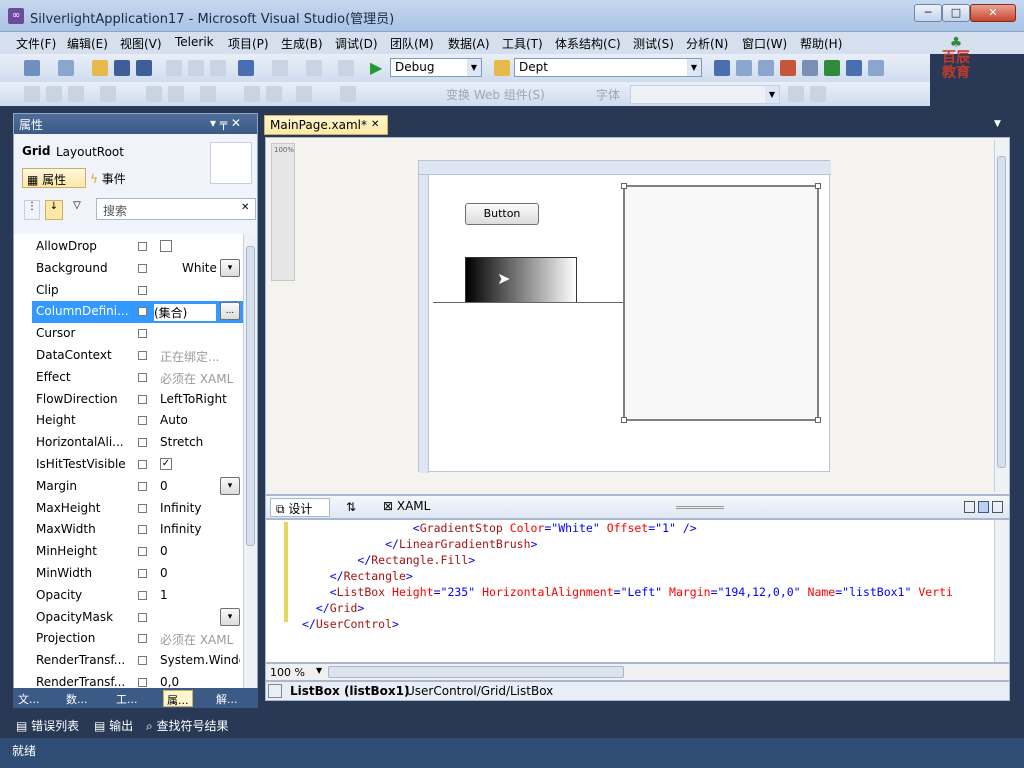 Image resolution: width=1024 pixels, height=768 pixels. What do you see at coordinates (764, 43) in the screenshot?
I see `menu-window: 窗口(W)` at bounding box center [764, 43].